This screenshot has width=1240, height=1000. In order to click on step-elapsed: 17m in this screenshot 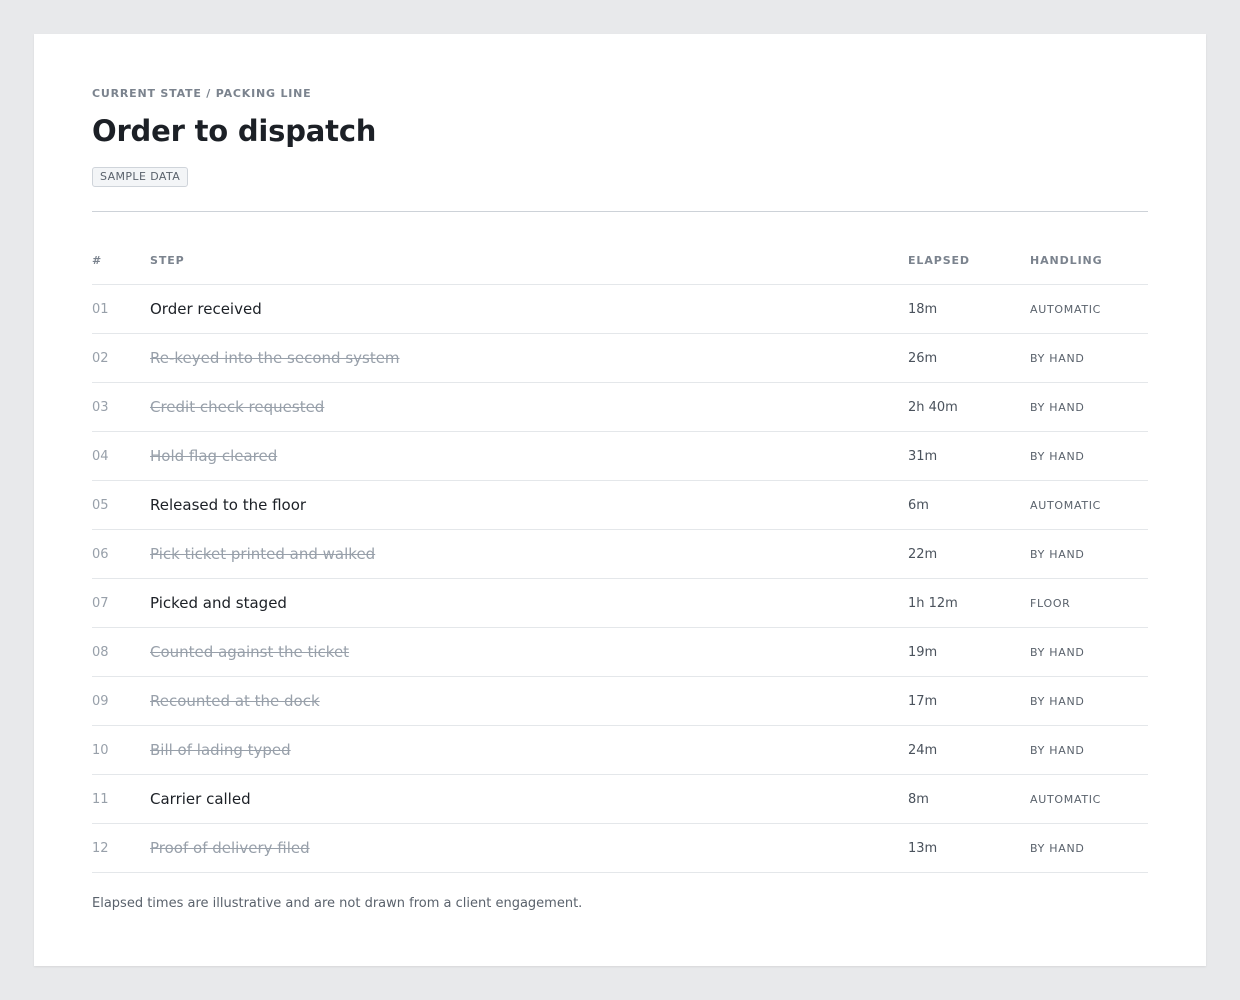, I will do `click(969, 701)`.